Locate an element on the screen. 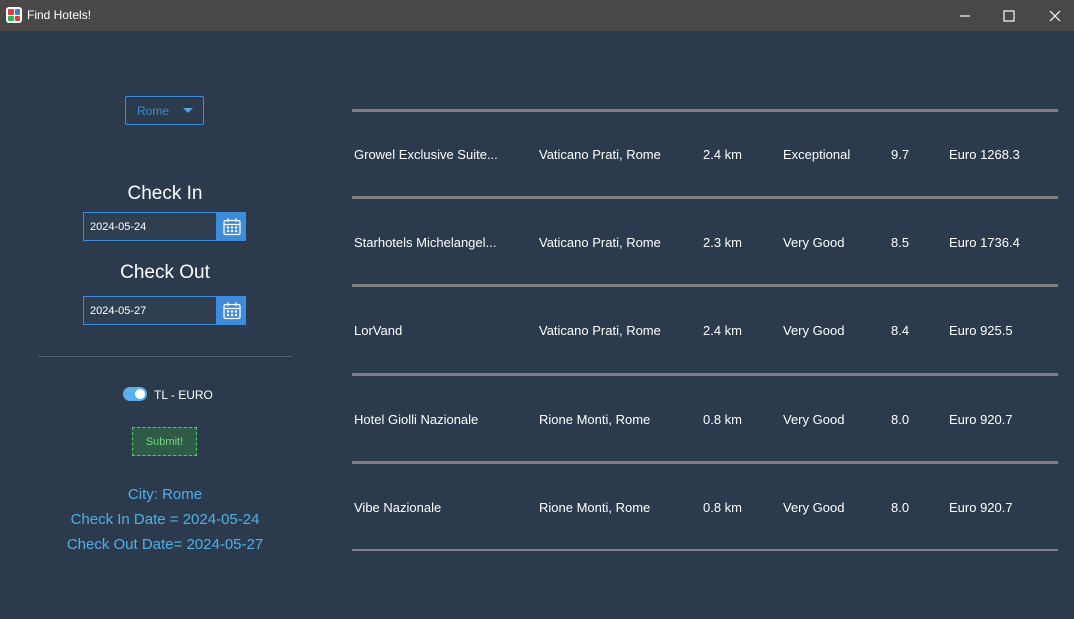 The width and height of the screenshot is (1074, 619). minimize-icon is located at coordinates (965, 15).